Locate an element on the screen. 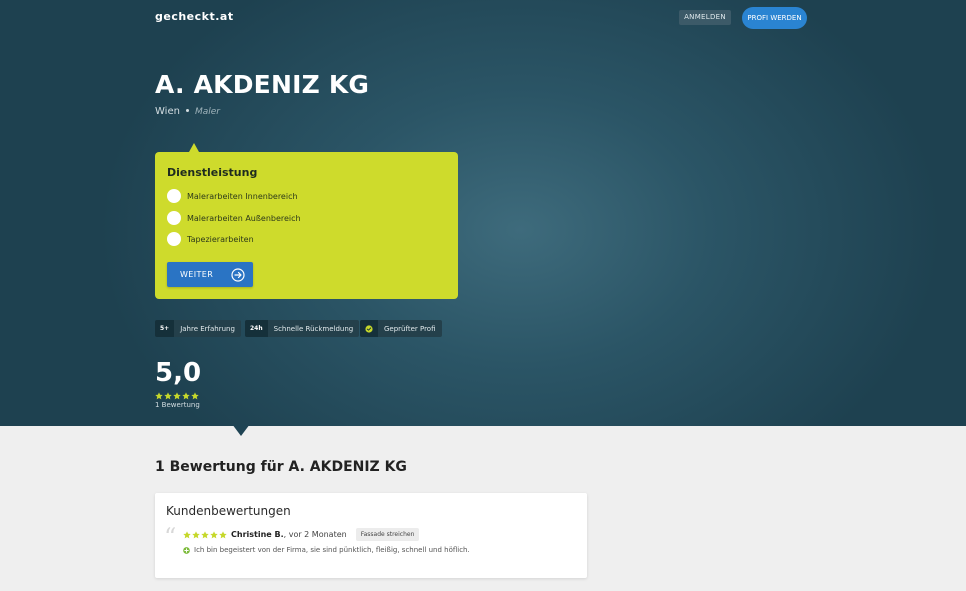 Image resolution: width=966 pixels, height=591 pixels. arrow-right-circle-icon is located at coordinates (238, 274).